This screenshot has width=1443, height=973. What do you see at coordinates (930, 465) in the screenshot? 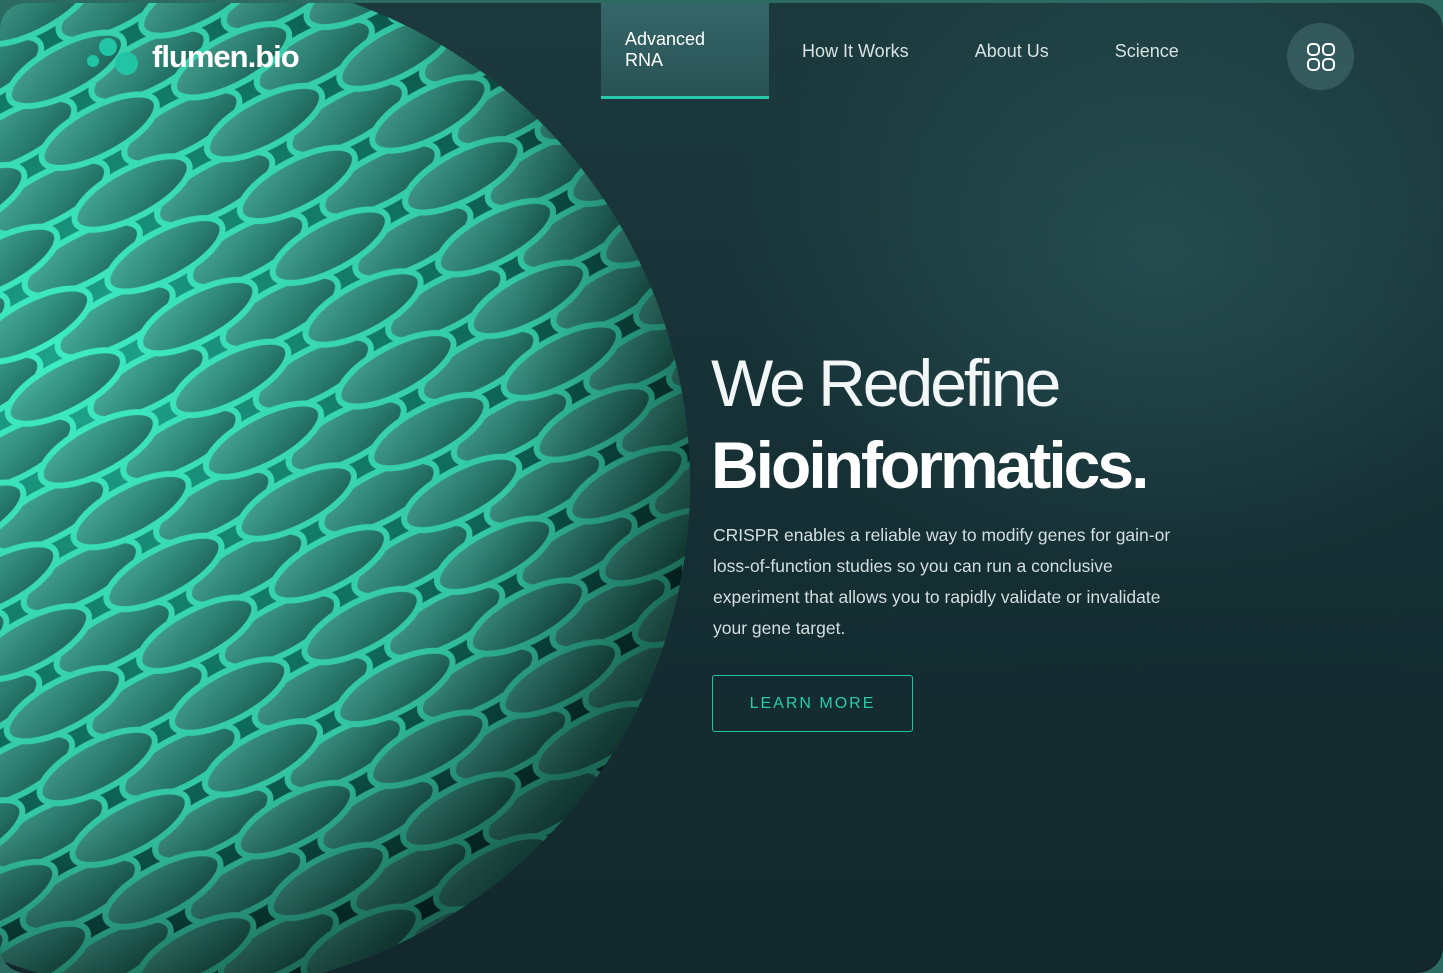
I see `hero-heading-line2: Bioinformatics.` at bounding box center [930, 465].